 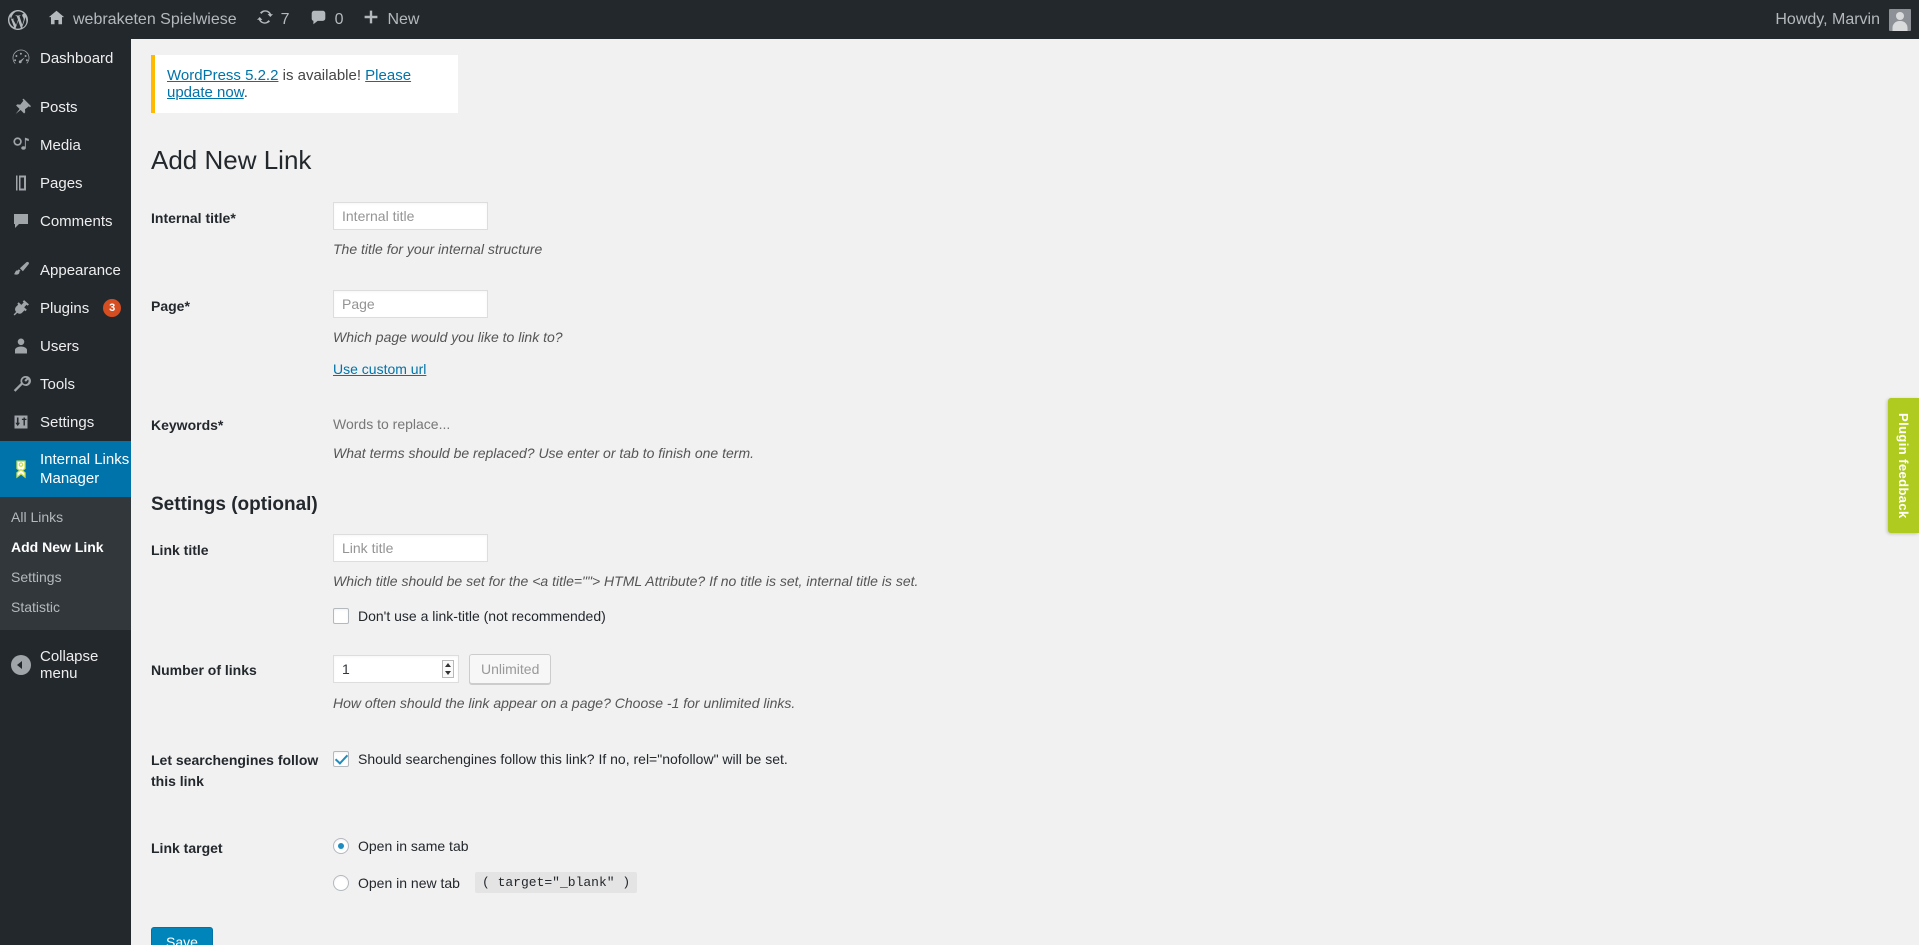 What do you see at coordinates (170, 305) in the screenshot?
I see `page-label: Page*` at bounding box center [170, 305].